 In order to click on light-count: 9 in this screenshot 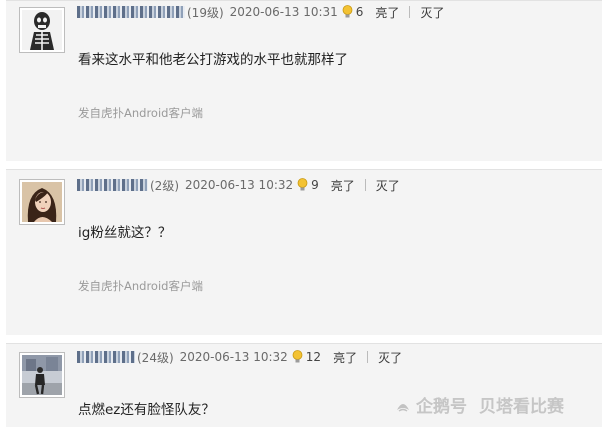, I will do `click(315, 185)`.